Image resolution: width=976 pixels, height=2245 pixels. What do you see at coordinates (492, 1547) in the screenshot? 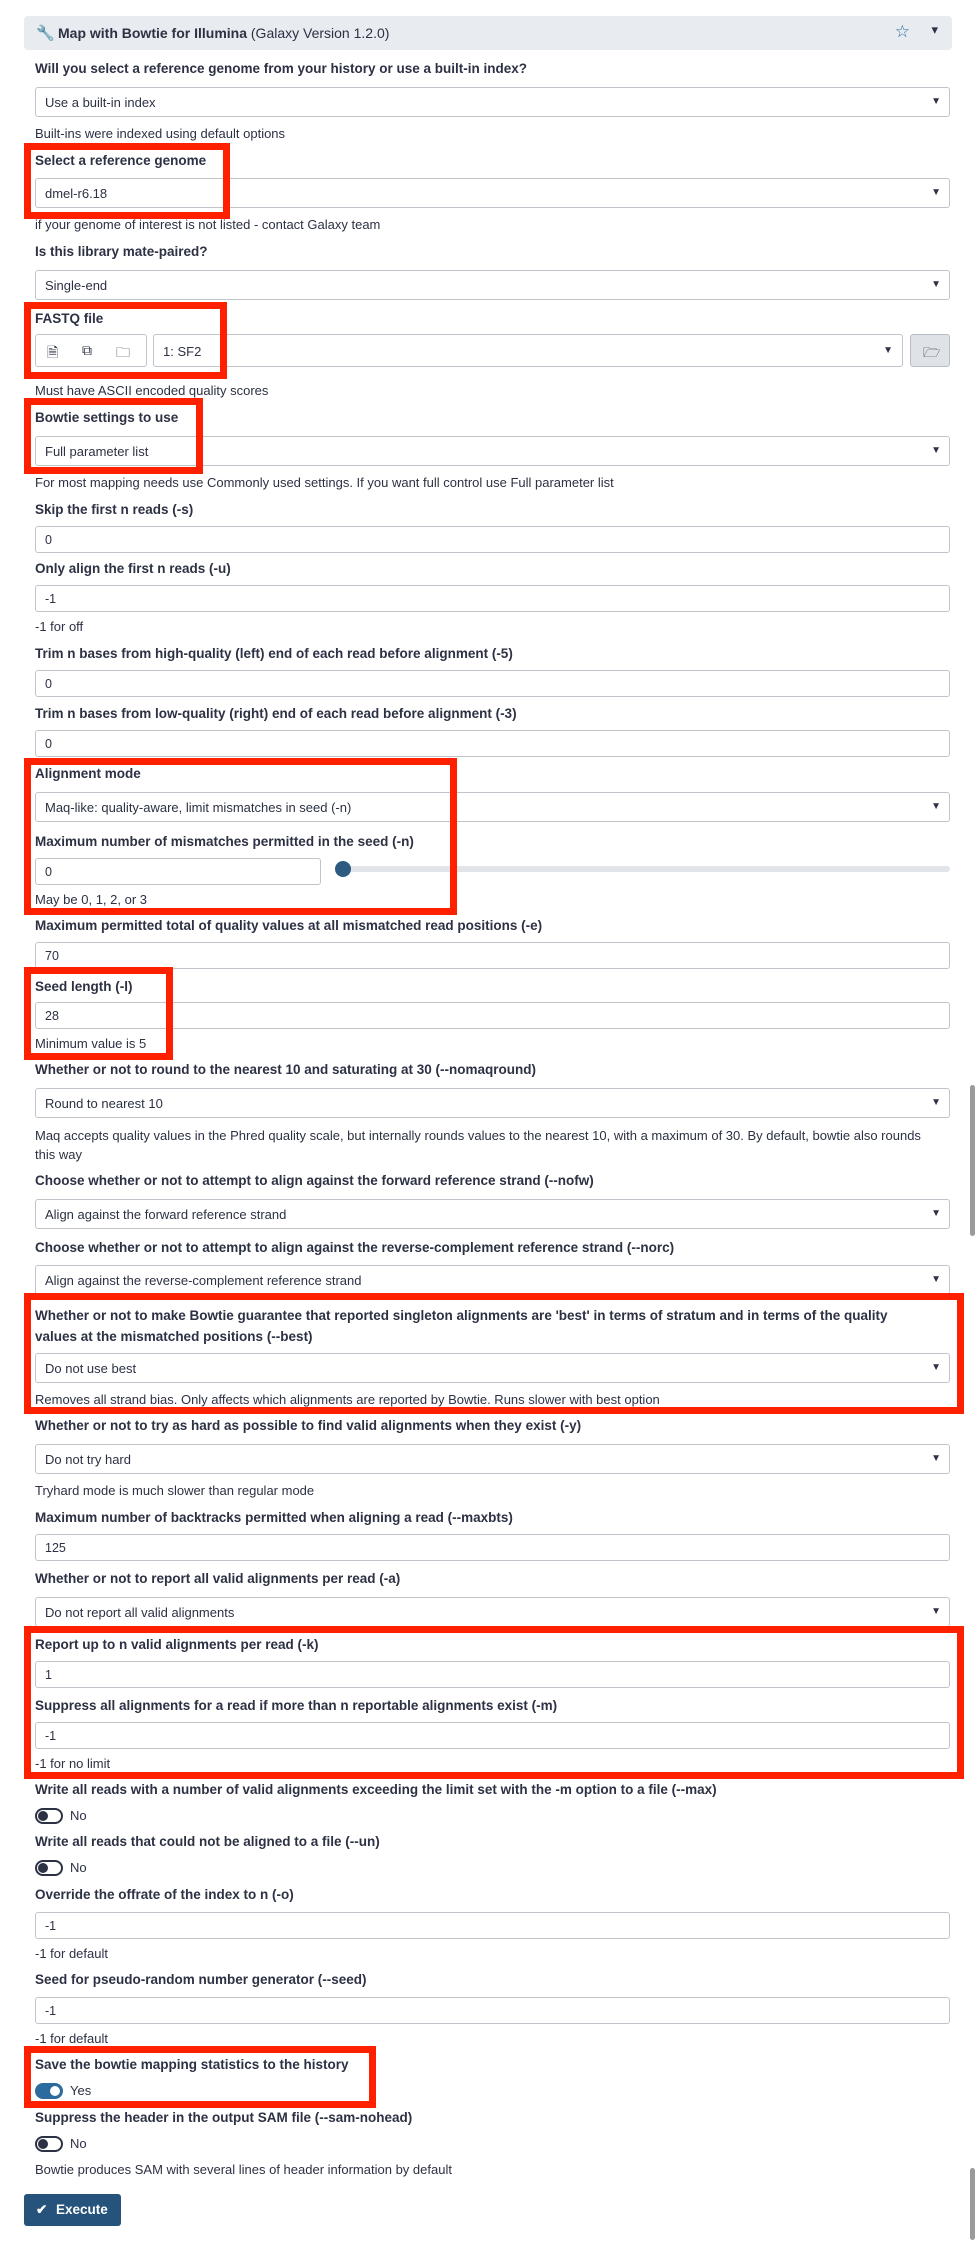
I see `maxbts-input: 125` at bounding box center [492, 1547].